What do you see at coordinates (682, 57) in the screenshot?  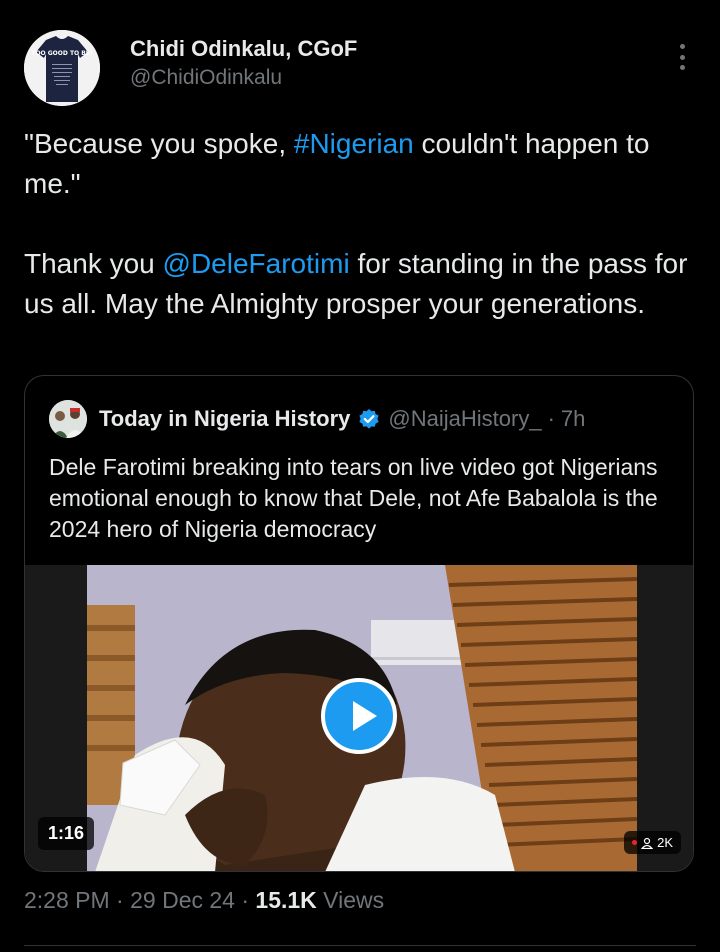 I see `more-options-icon` at bounding box center [682, 57].